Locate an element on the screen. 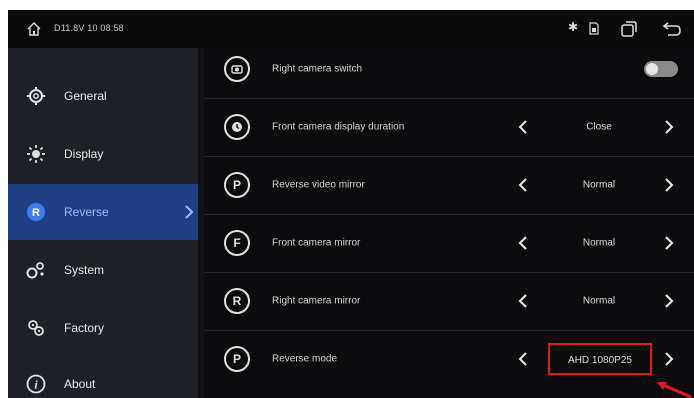 The image size is (694, 398). setting-row-front-camera-mirror: F Front camera mirror Normal is located at coordinates (449, 243).